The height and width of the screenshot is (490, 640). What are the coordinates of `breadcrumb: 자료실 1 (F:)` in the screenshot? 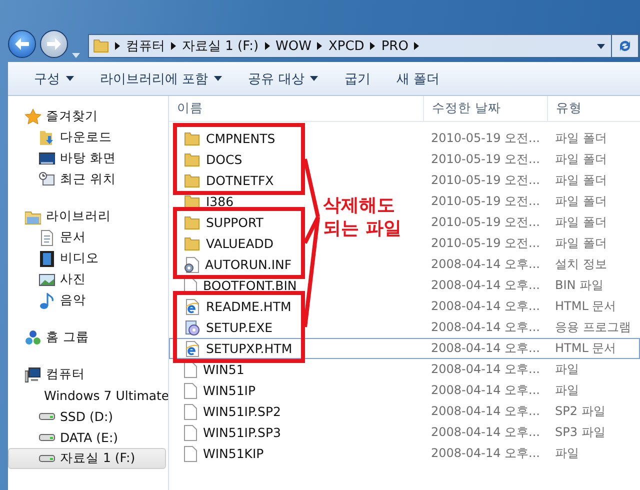 It's located at (220, 46).